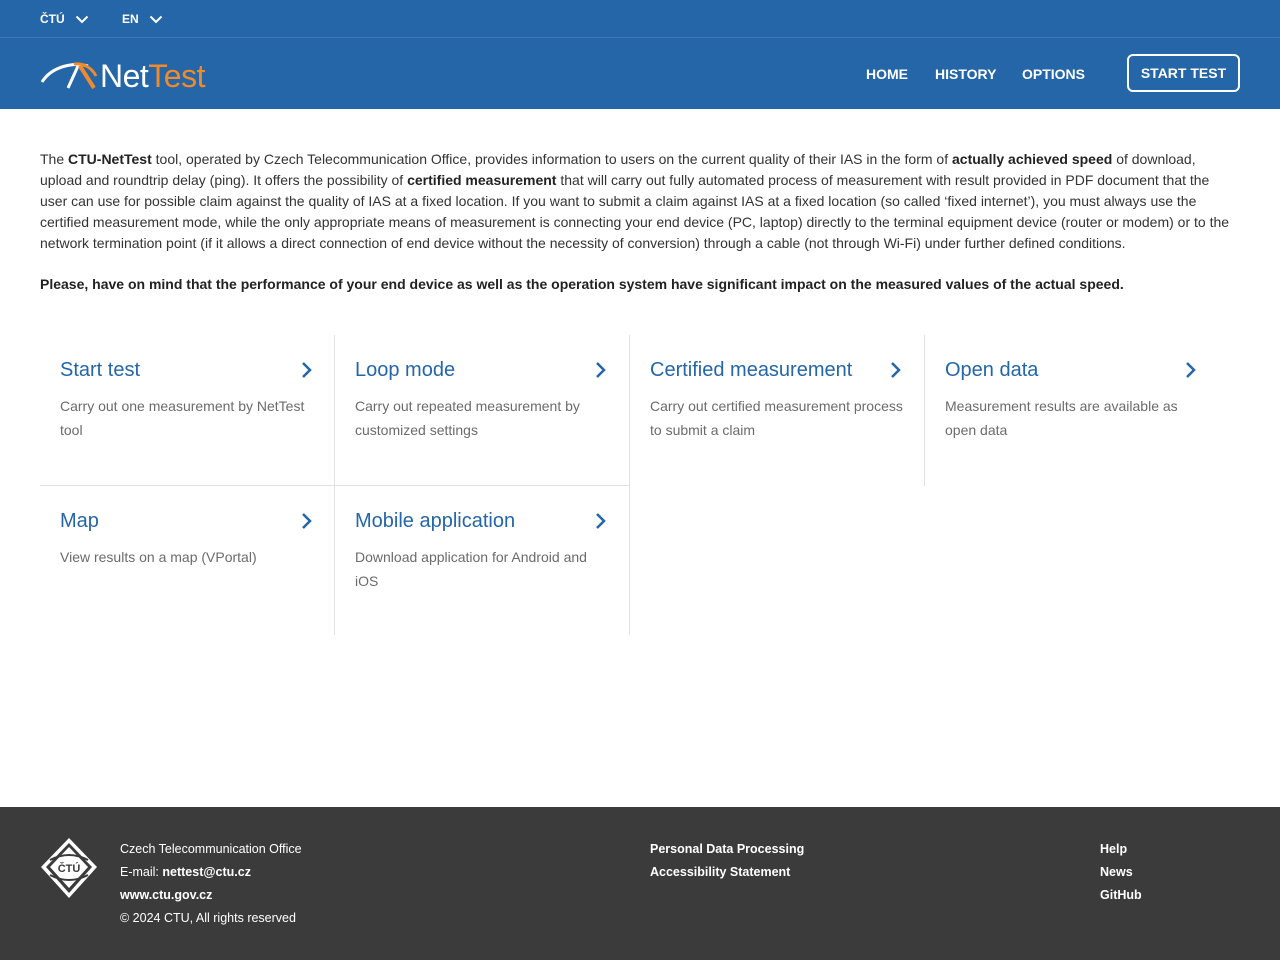 The height and width of the screenshot is (960, 1280). I want to click on card-title-row: Loop mode, so click(482, 370).